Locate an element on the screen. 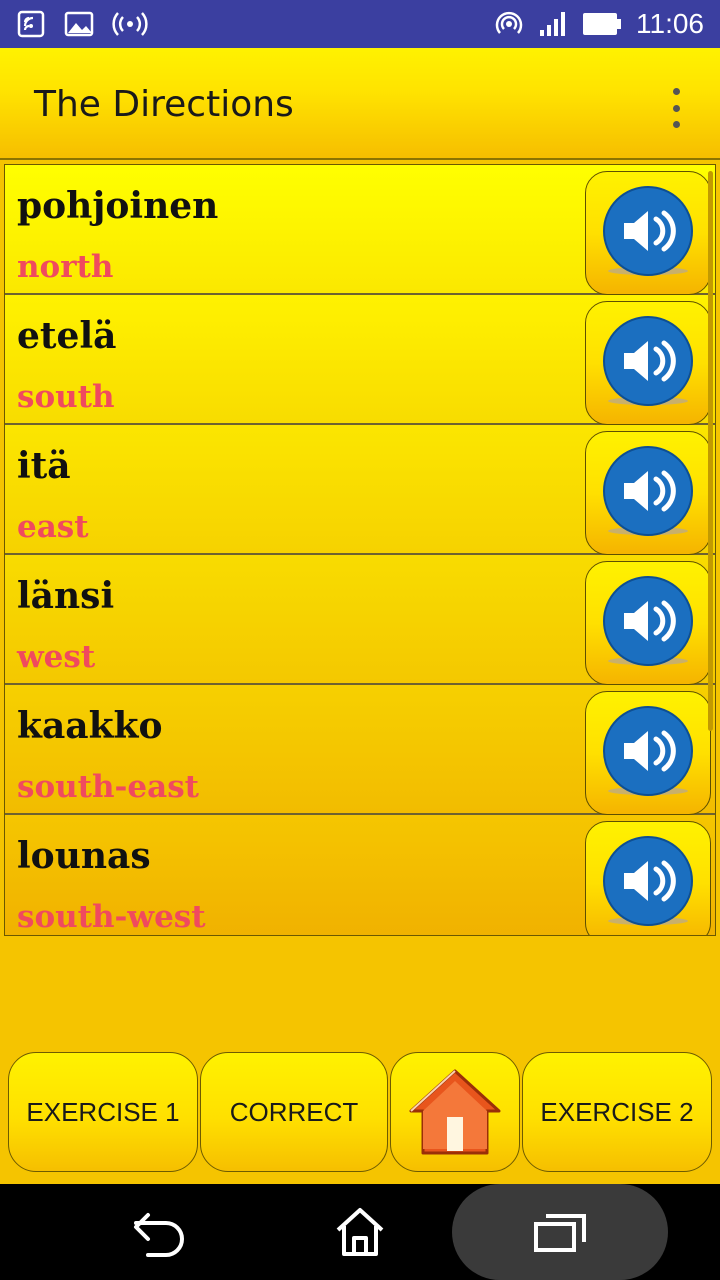 This screenshot has width=720, height=1280. image-icon is located at coordinates (79, 24).